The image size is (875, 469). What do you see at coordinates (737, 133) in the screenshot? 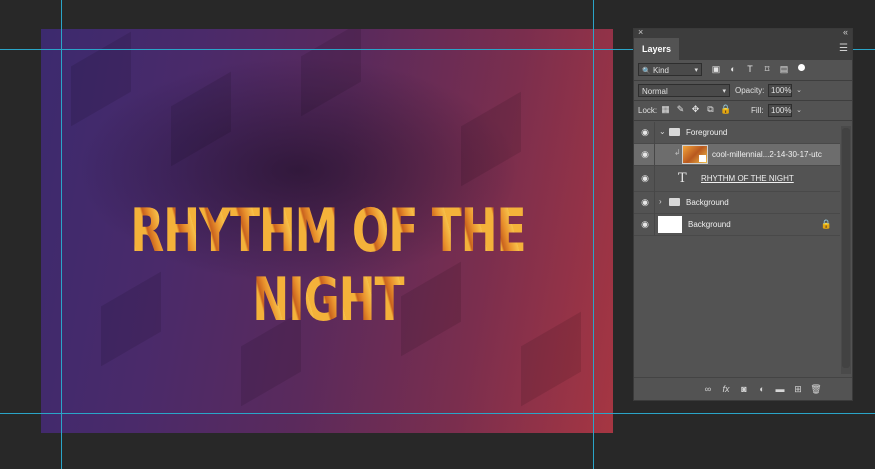
I see `layer-row-foreground-group: ◉ ⌄ Foreground` at bounding box center [737, 133].